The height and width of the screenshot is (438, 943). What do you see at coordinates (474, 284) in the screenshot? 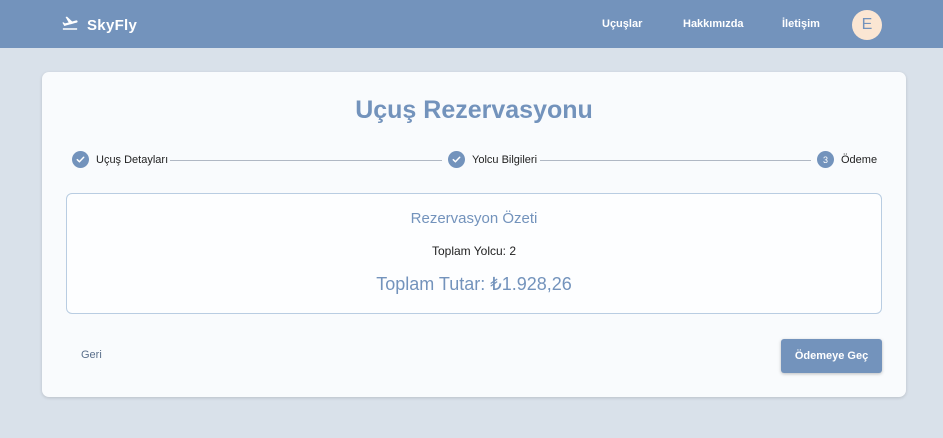
I see `total-price: Toplam Tutar: ₺1.928,26` at bounding box center [474, 284].